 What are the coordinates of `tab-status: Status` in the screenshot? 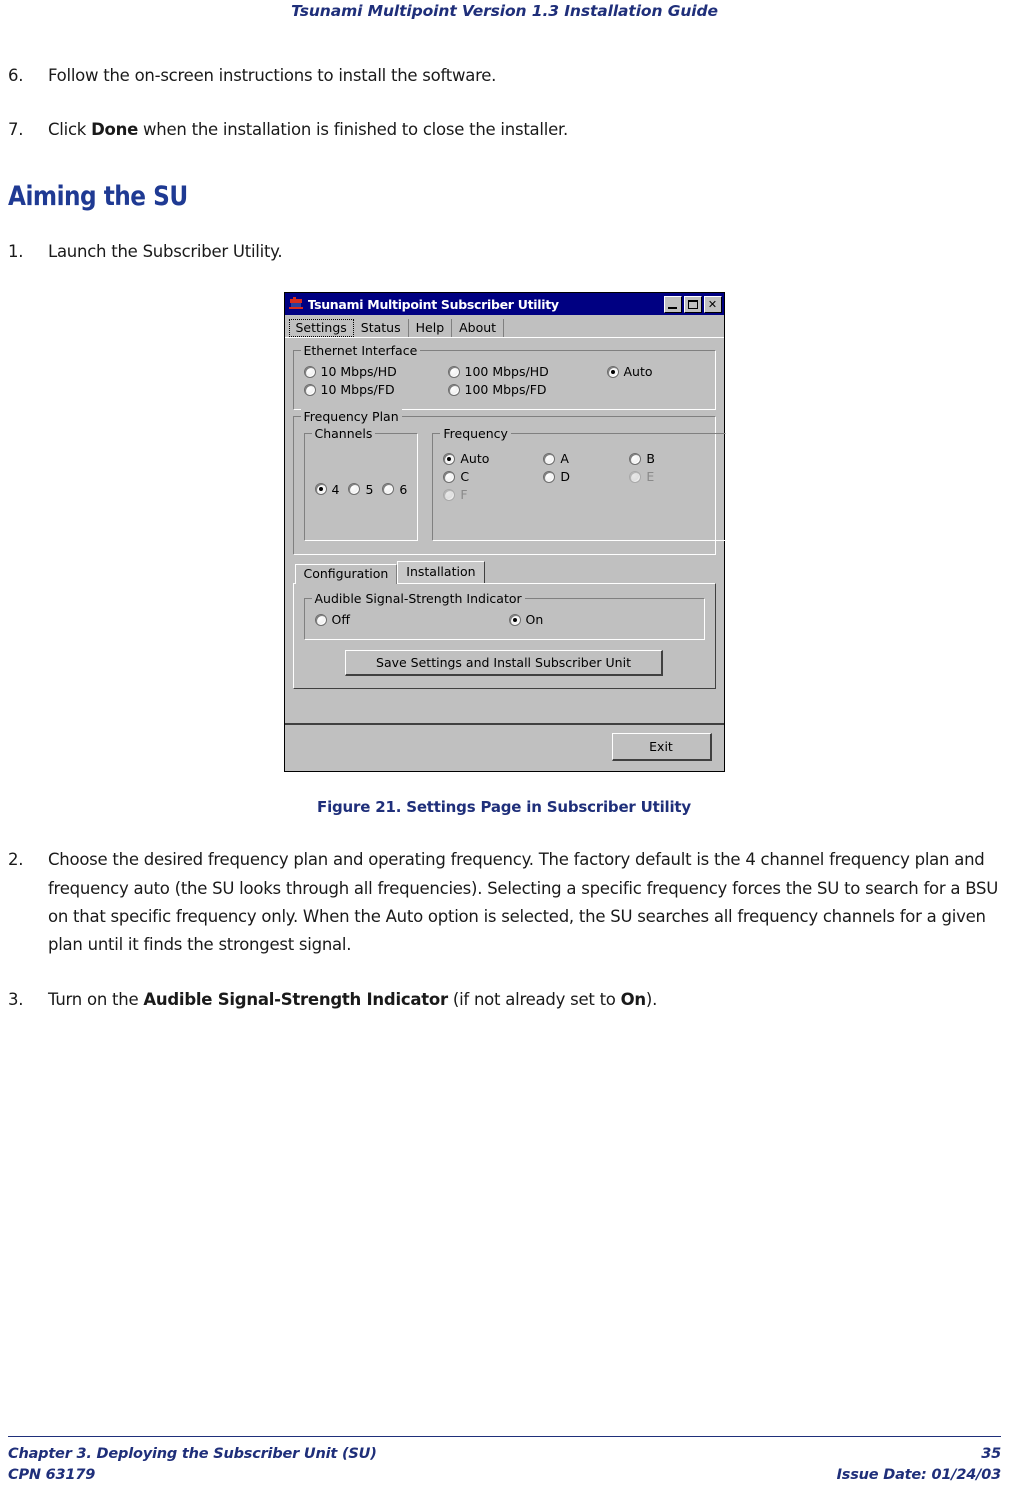 It's located at (381, 328).